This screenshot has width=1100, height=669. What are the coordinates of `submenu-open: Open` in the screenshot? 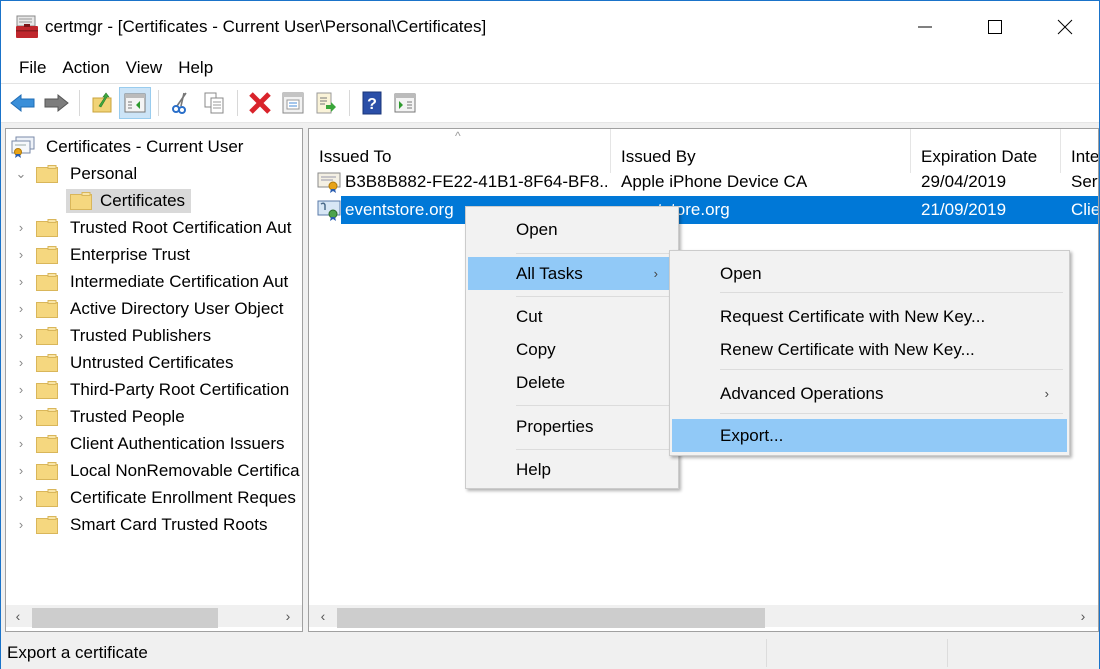 It's located at (869, 273).